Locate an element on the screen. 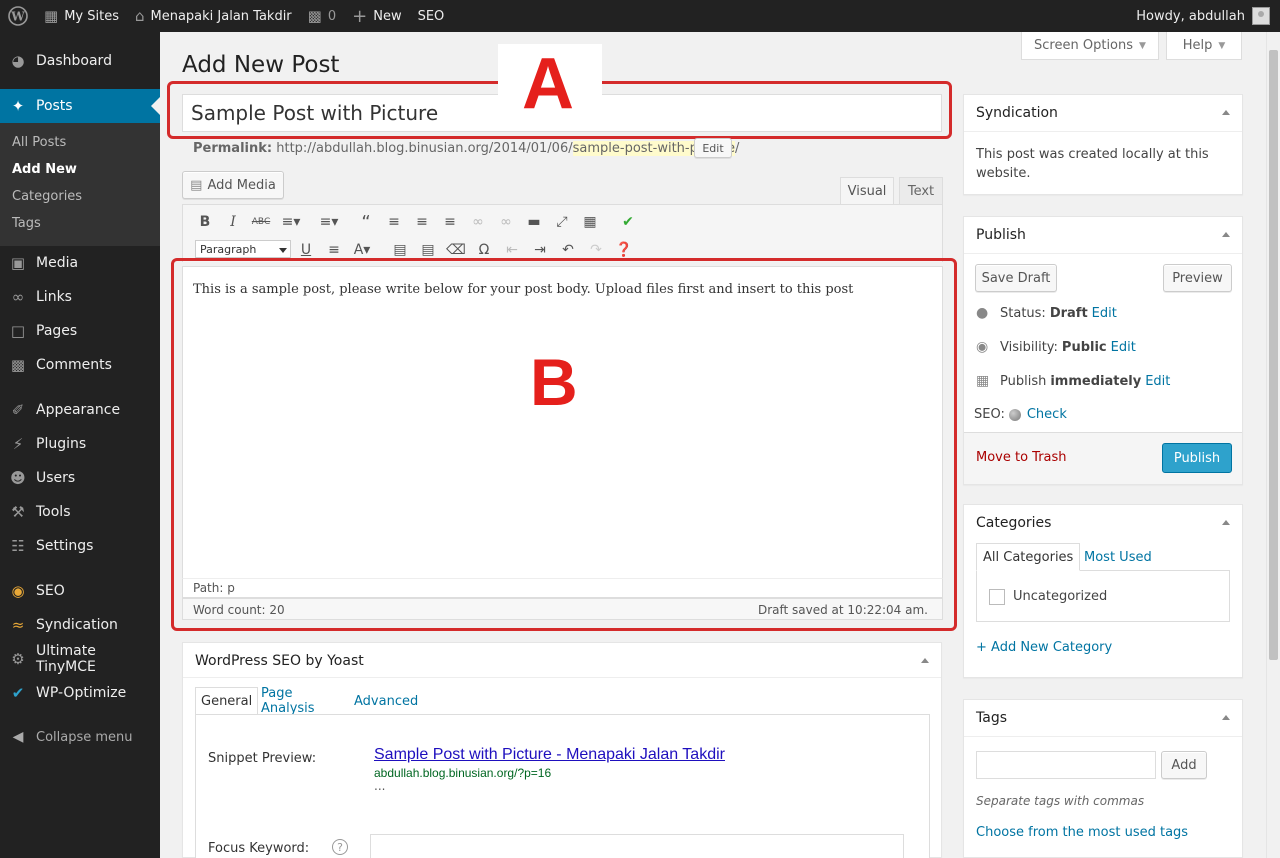 The image size is (1280, 858). strikethrough-icon: ABC is located at coordinates (261, 222).